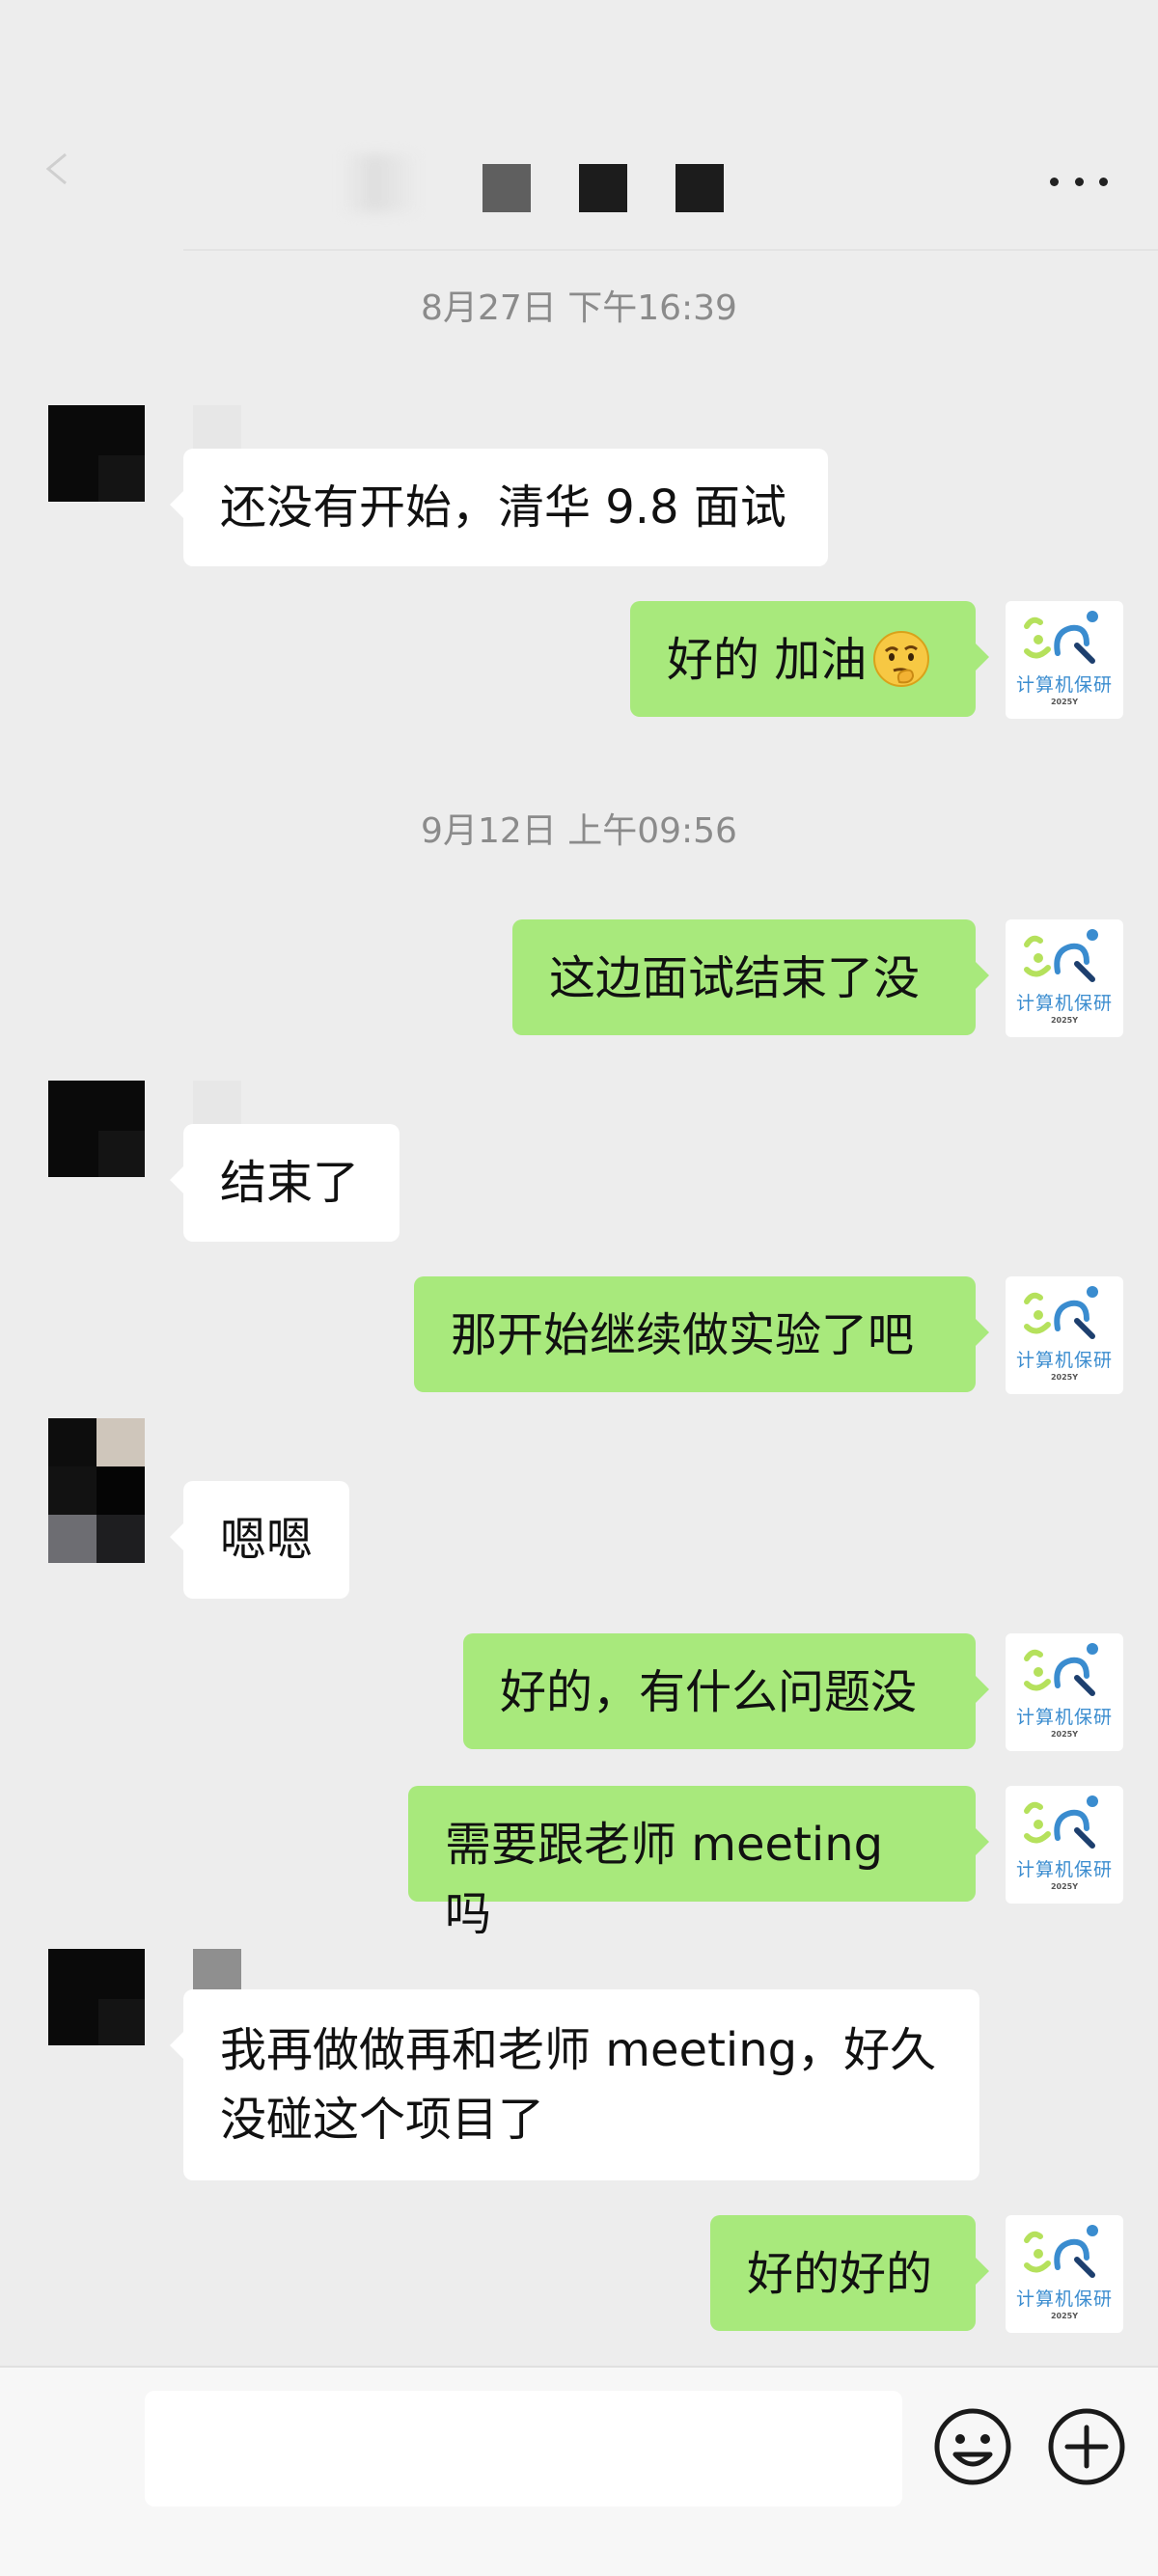  Describe the element at coordinates (267, 1540) in the screenshot. I see `message-text: 嗯嗯` at that location.